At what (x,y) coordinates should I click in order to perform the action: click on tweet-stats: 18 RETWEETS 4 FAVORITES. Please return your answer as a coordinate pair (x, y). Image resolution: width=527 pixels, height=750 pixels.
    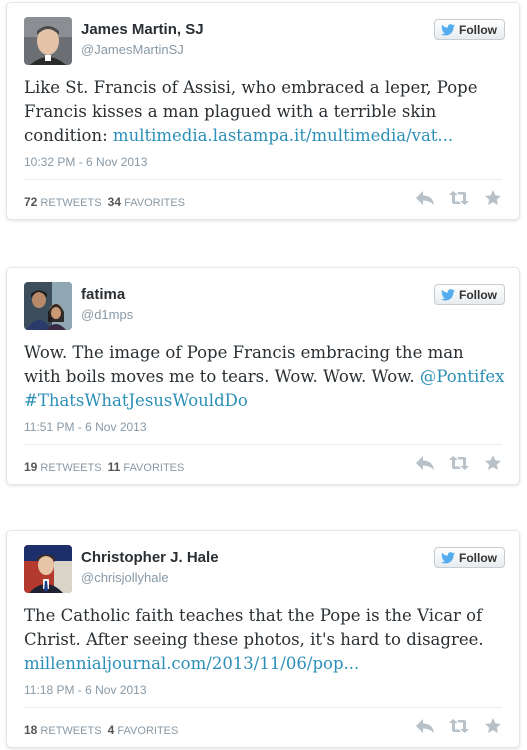
    Looking at the image, I should click on (101, 730).